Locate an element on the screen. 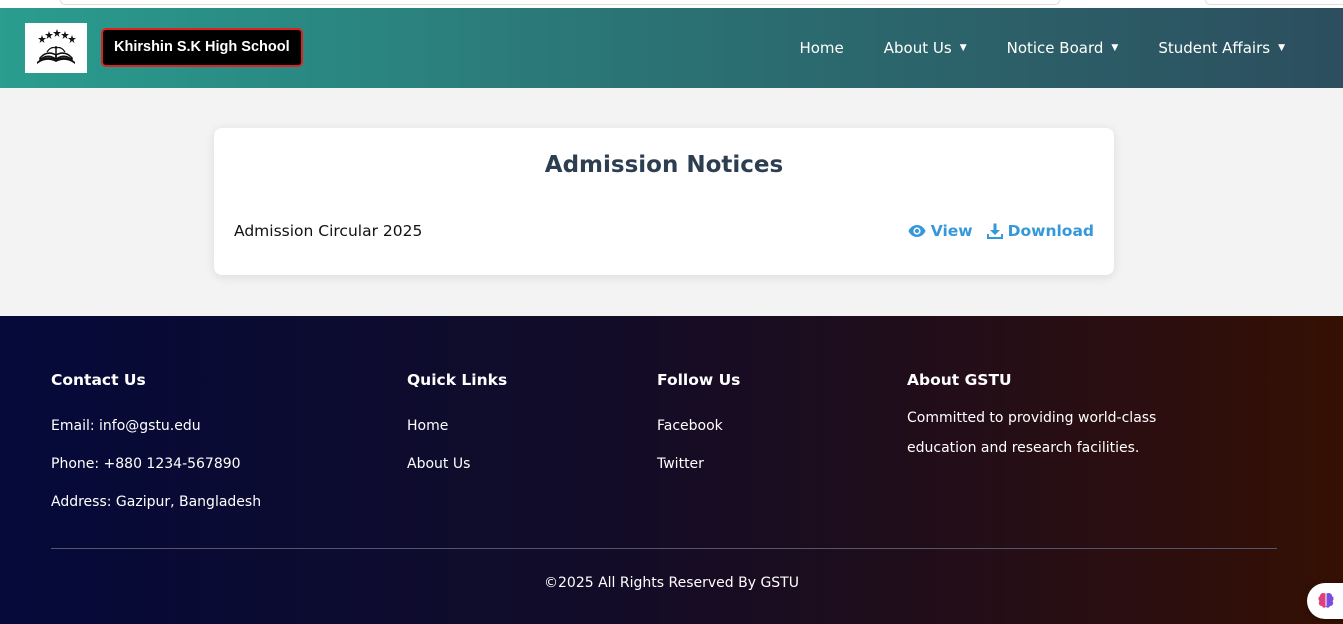 This screenshot has height=624, width=1343. browser-top-strip is located at coordinates (671, 4).